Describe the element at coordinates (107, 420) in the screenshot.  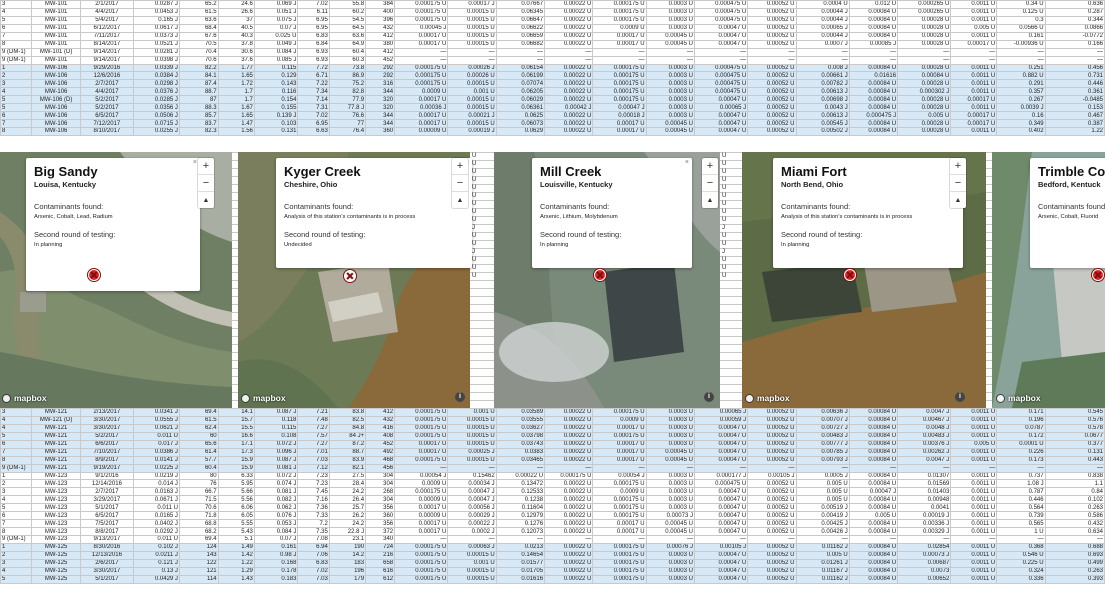
I see `table-cell: 3/30/2017` at that location.